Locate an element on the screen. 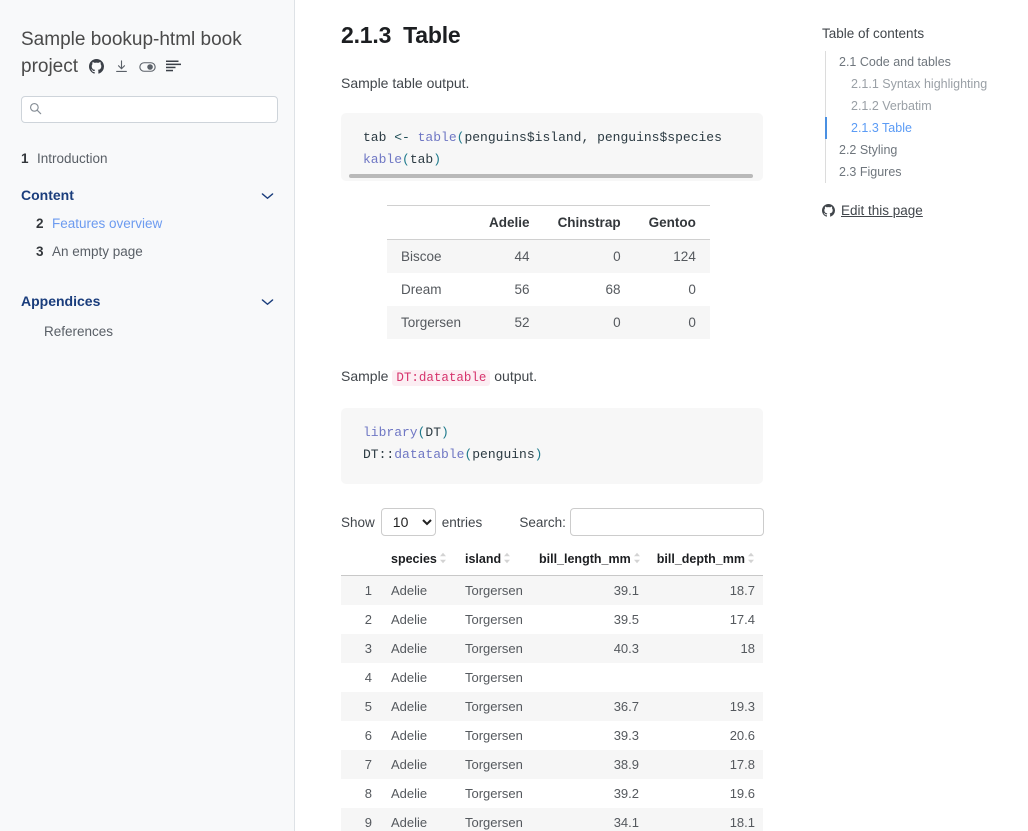 The height and width of the screenshot is (831, 1028). sidebar-item-features-overview: 2 Features overview is located at coordinates (147, 224).